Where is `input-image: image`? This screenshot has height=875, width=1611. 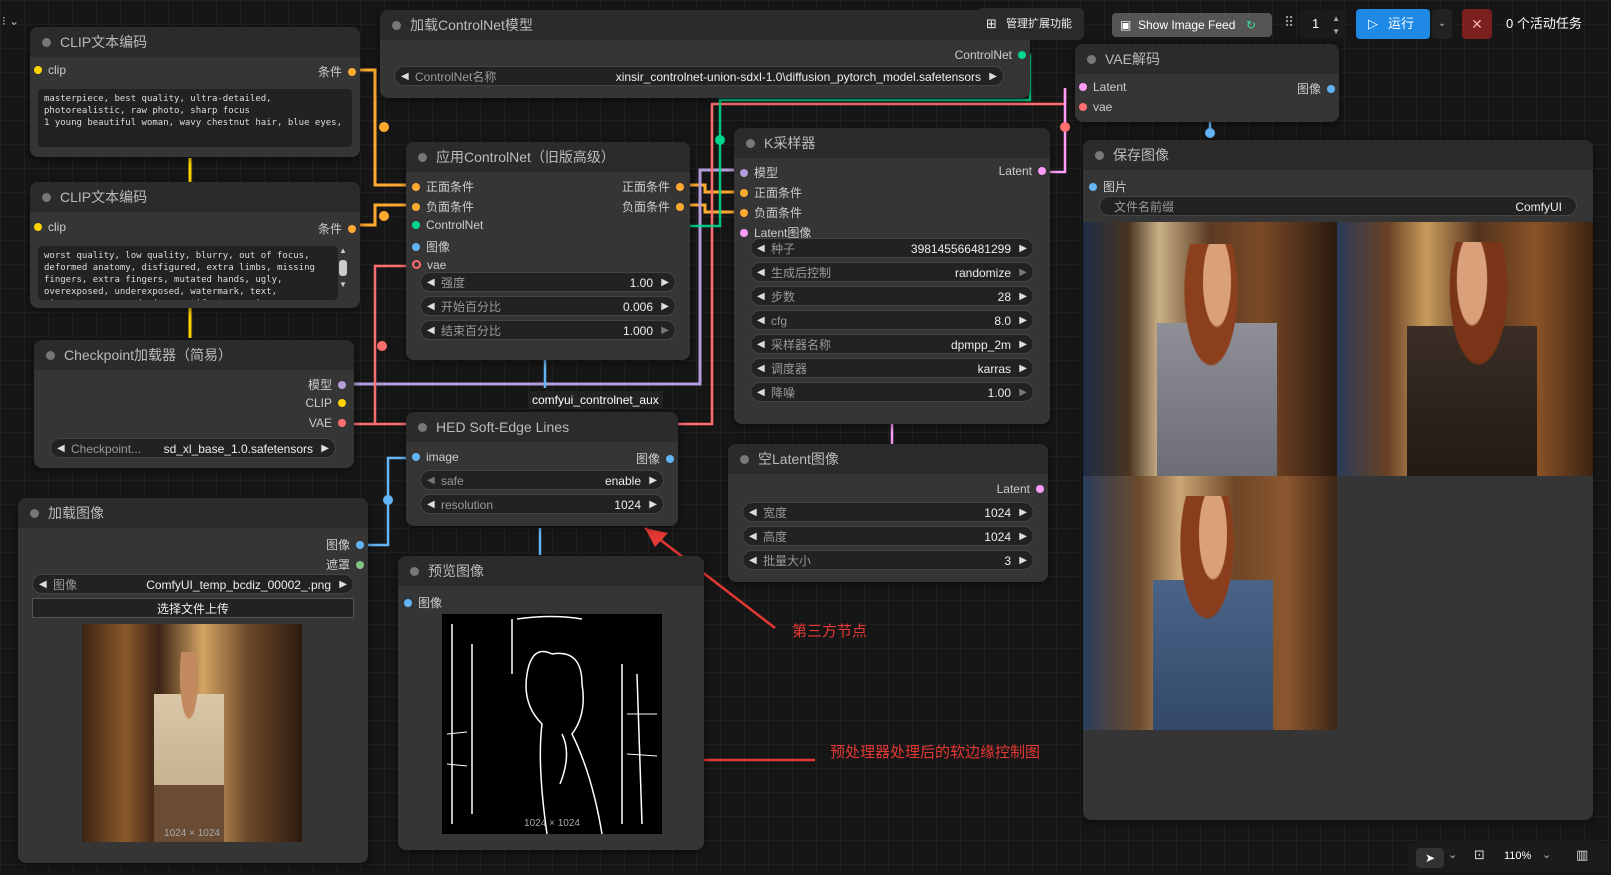
input-image: image is located at coordinates (435, 457).